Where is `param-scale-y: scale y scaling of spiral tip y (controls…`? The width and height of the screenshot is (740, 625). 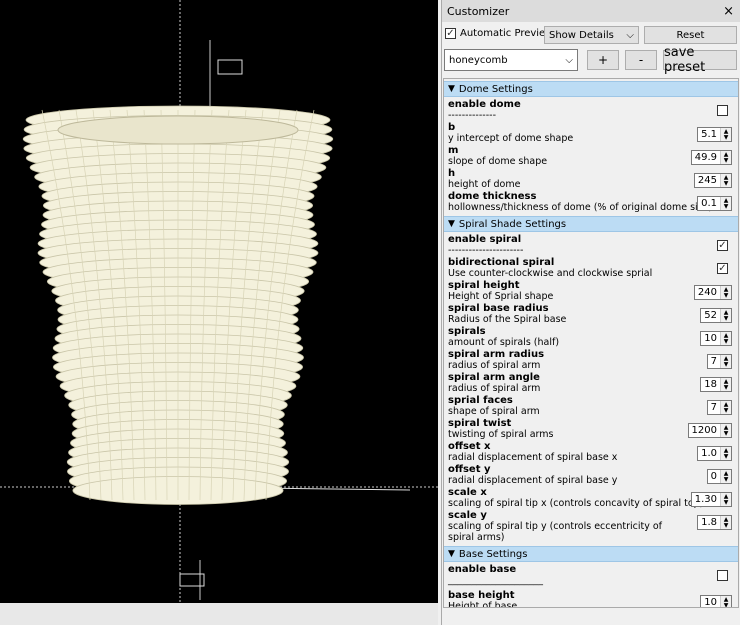
param-scale-y: scale y scaling of spiral tip y (controls… is located at coordinates (591, 527).